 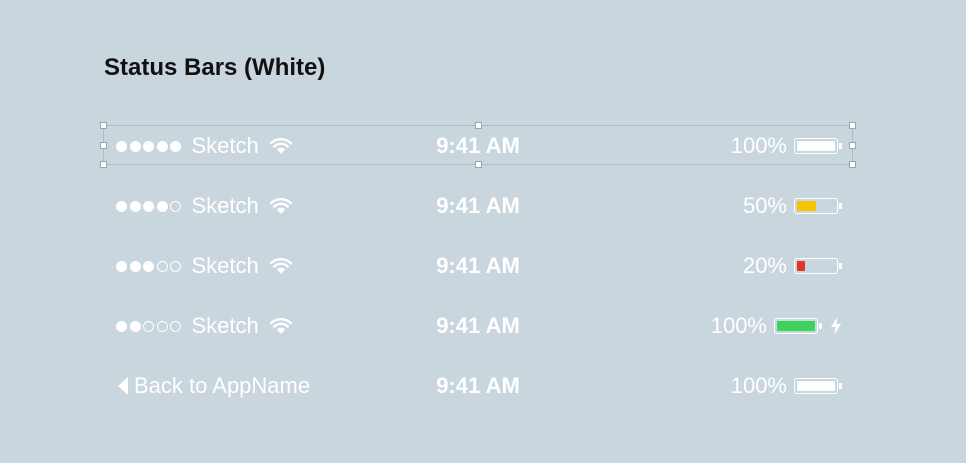 I want to click on battery-percentage: 50%, so click(x=764, y=205).